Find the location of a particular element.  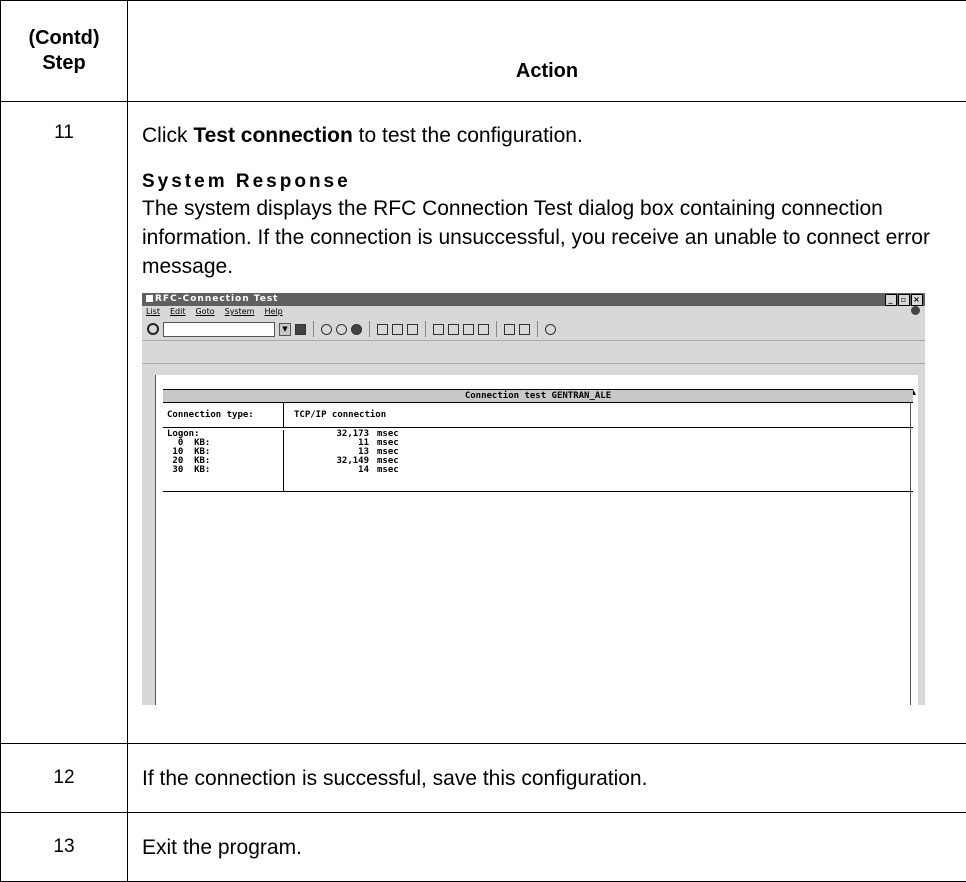

shortcut-icon is located at coordinates (524, 329).